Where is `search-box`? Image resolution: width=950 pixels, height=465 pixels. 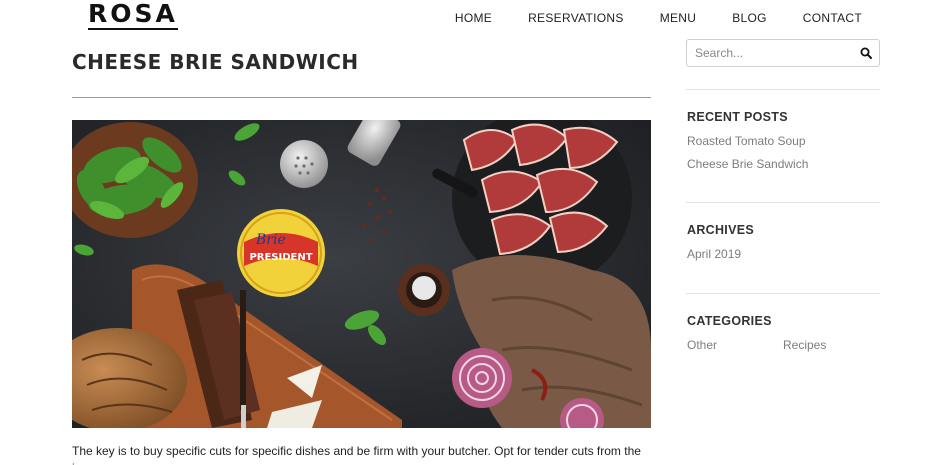
search-box is located at coordinates (783, 53).